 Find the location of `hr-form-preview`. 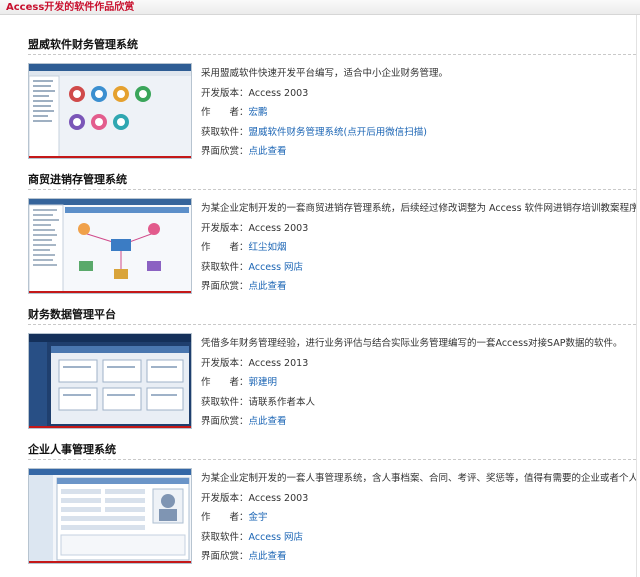

hr-form-preview is located at coordinates (110, 516).